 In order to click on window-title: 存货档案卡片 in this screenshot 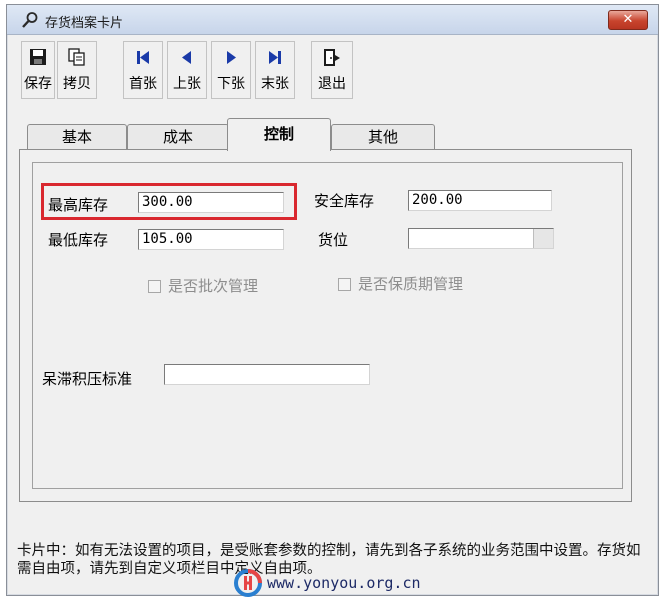, I will do `click(84, 23)`.